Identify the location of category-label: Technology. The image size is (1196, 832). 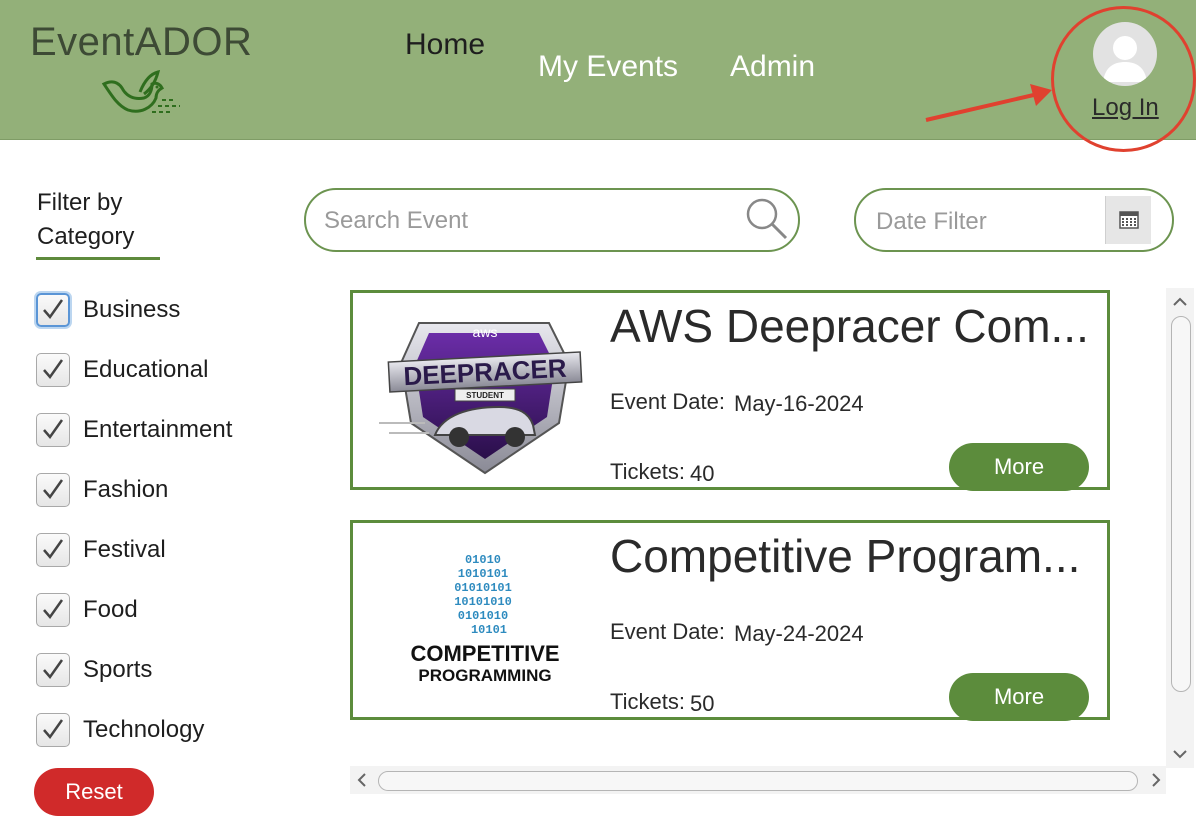
(144, 729).